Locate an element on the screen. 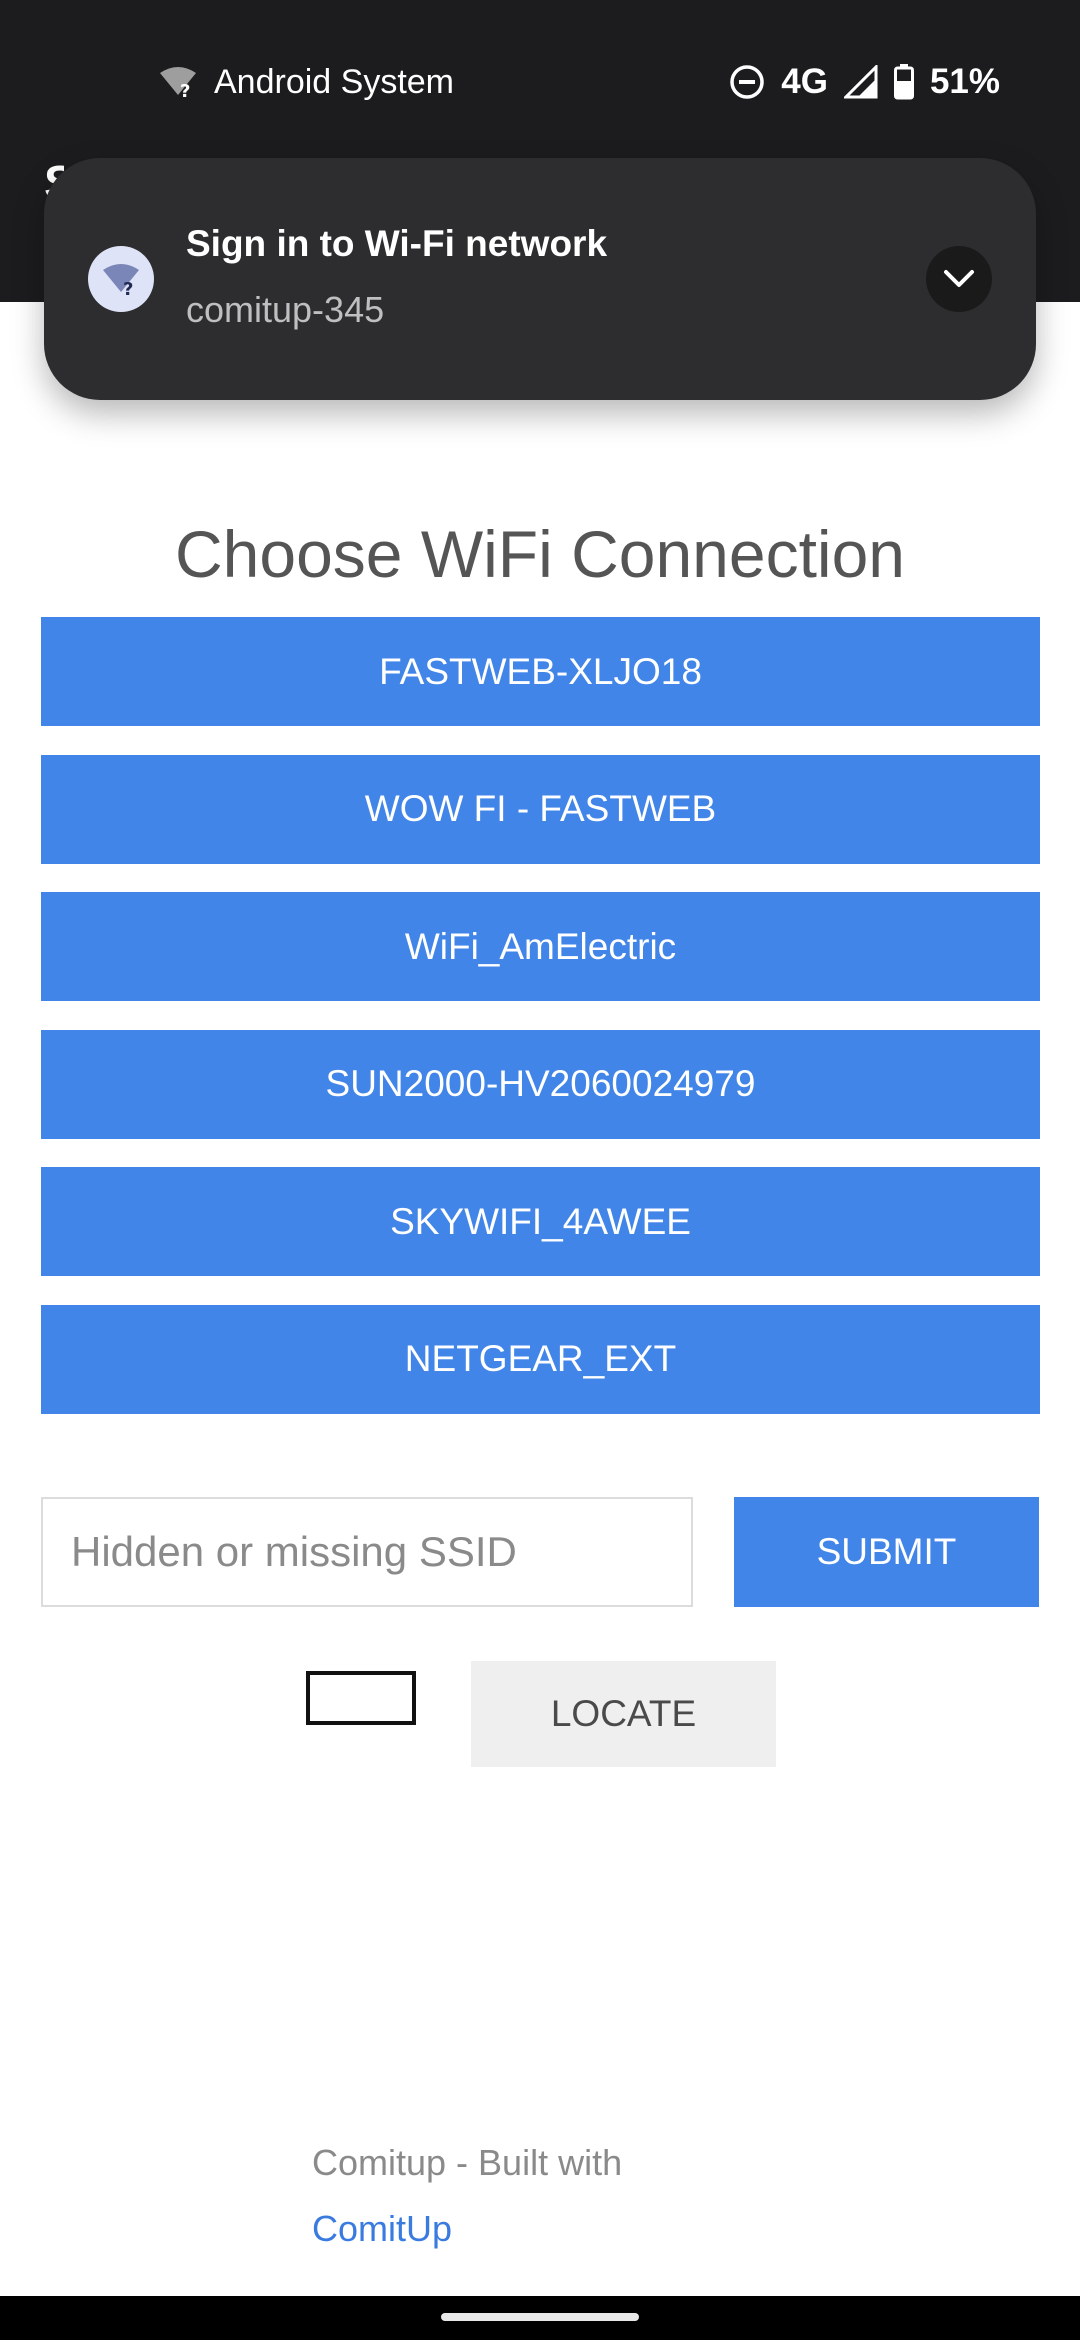  signal-icon is located at coordinates (860, 82).